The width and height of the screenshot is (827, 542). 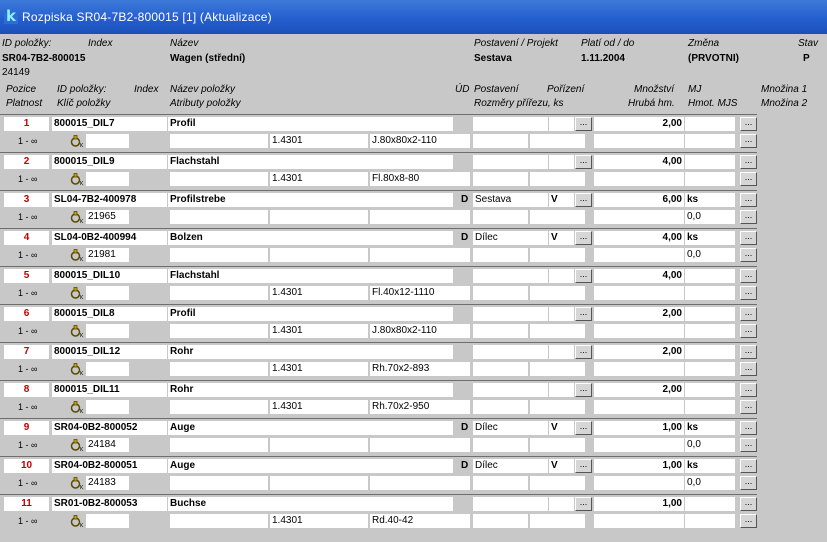 What do you see at coordinates (26, 428) in the screenshot?
I see `position-cell: 9` at bounding box center [26, 428].